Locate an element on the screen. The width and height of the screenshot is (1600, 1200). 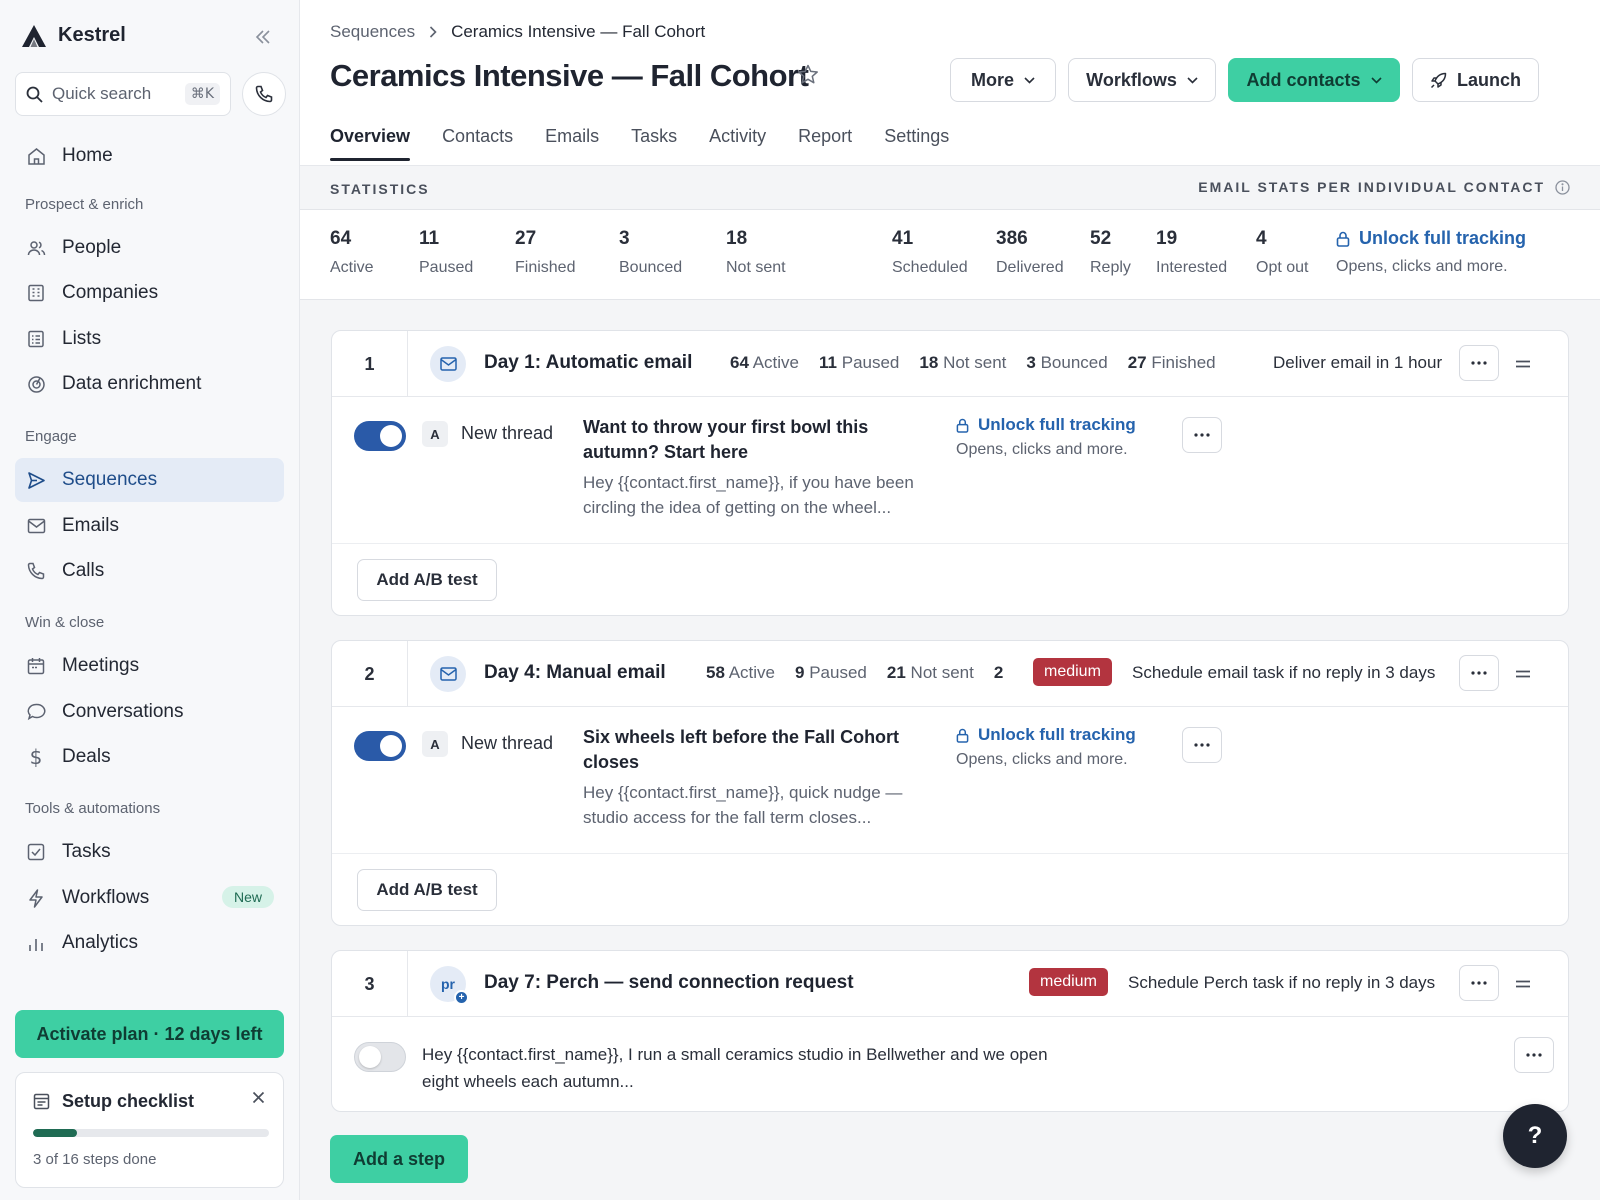
step-title: Day 7: Perch — send connection request is located at coordinates (669, 983).